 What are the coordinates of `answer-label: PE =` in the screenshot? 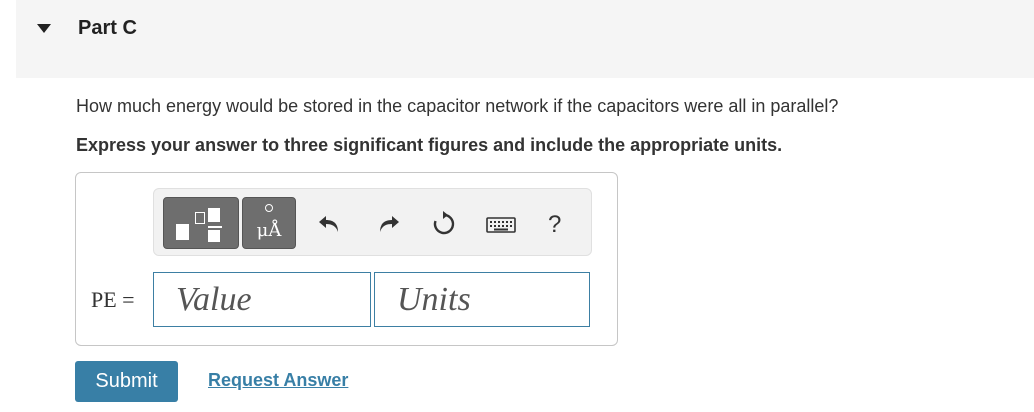 It's located at (113, 299).